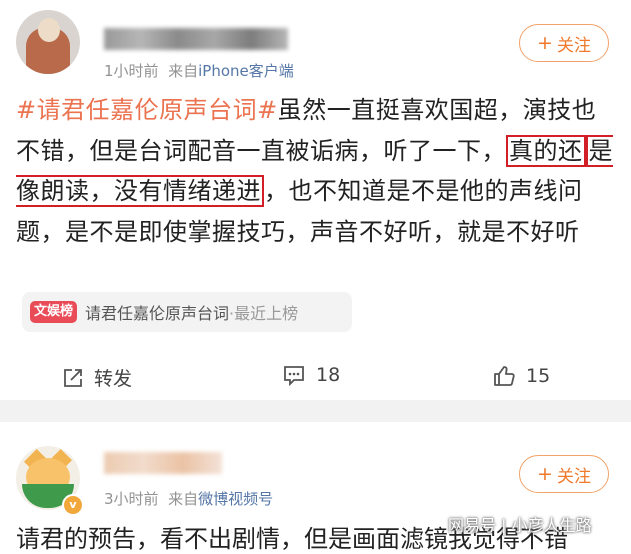 This screenshot has height=554, width=631. What do you see at coordinates (73, 377) in the screenshot?
I see `repost-icon` at bounding box center [73, 377].